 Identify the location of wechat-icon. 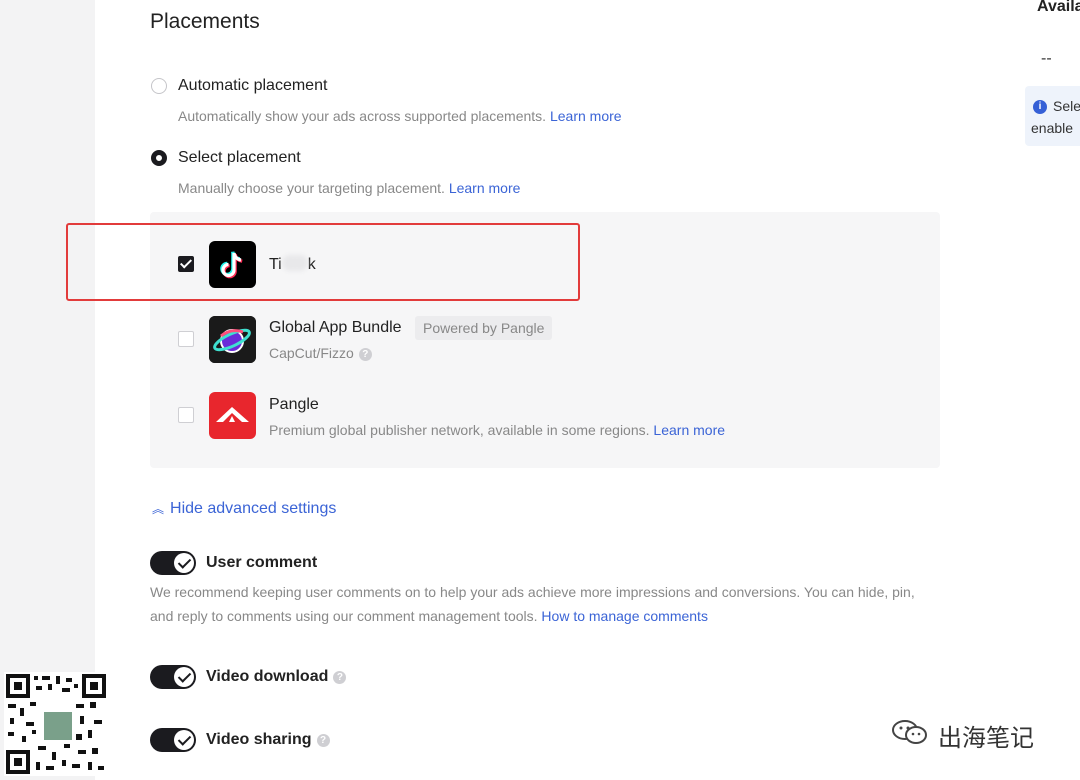
(910, 732).